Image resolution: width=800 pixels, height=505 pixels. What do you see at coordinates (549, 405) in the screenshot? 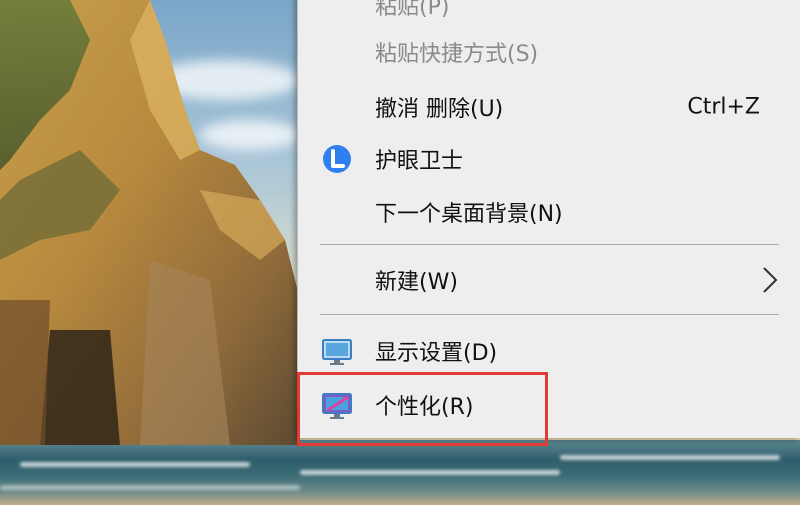
I see `menu-item-personalize: 个性化(R)` at bounding box center [549, 405].